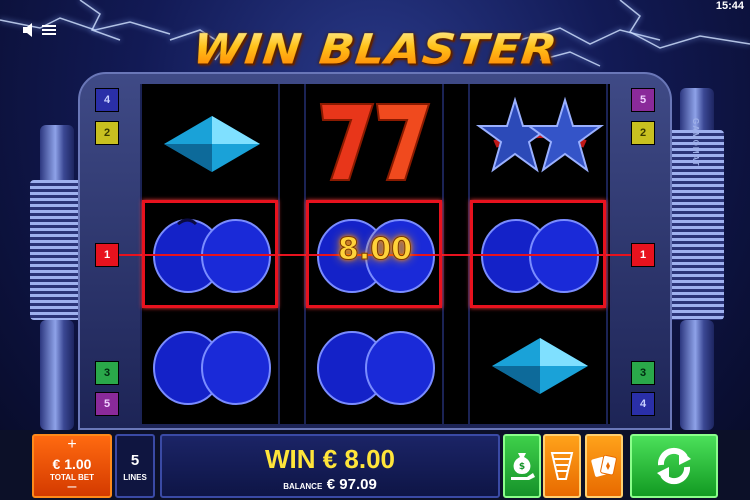 The height and width of the screenshot is (500, 750). I want to click on game-logo: WIN BLASTER, so click(375, 49).